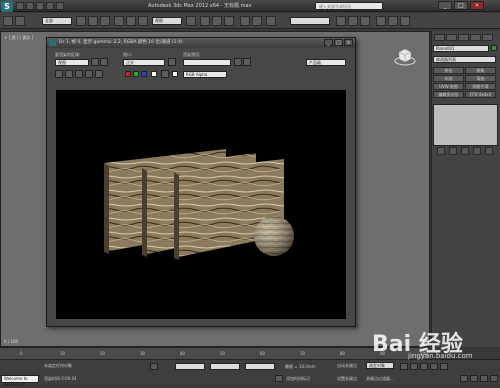  I want to click on open-icon, so click(30, 6).